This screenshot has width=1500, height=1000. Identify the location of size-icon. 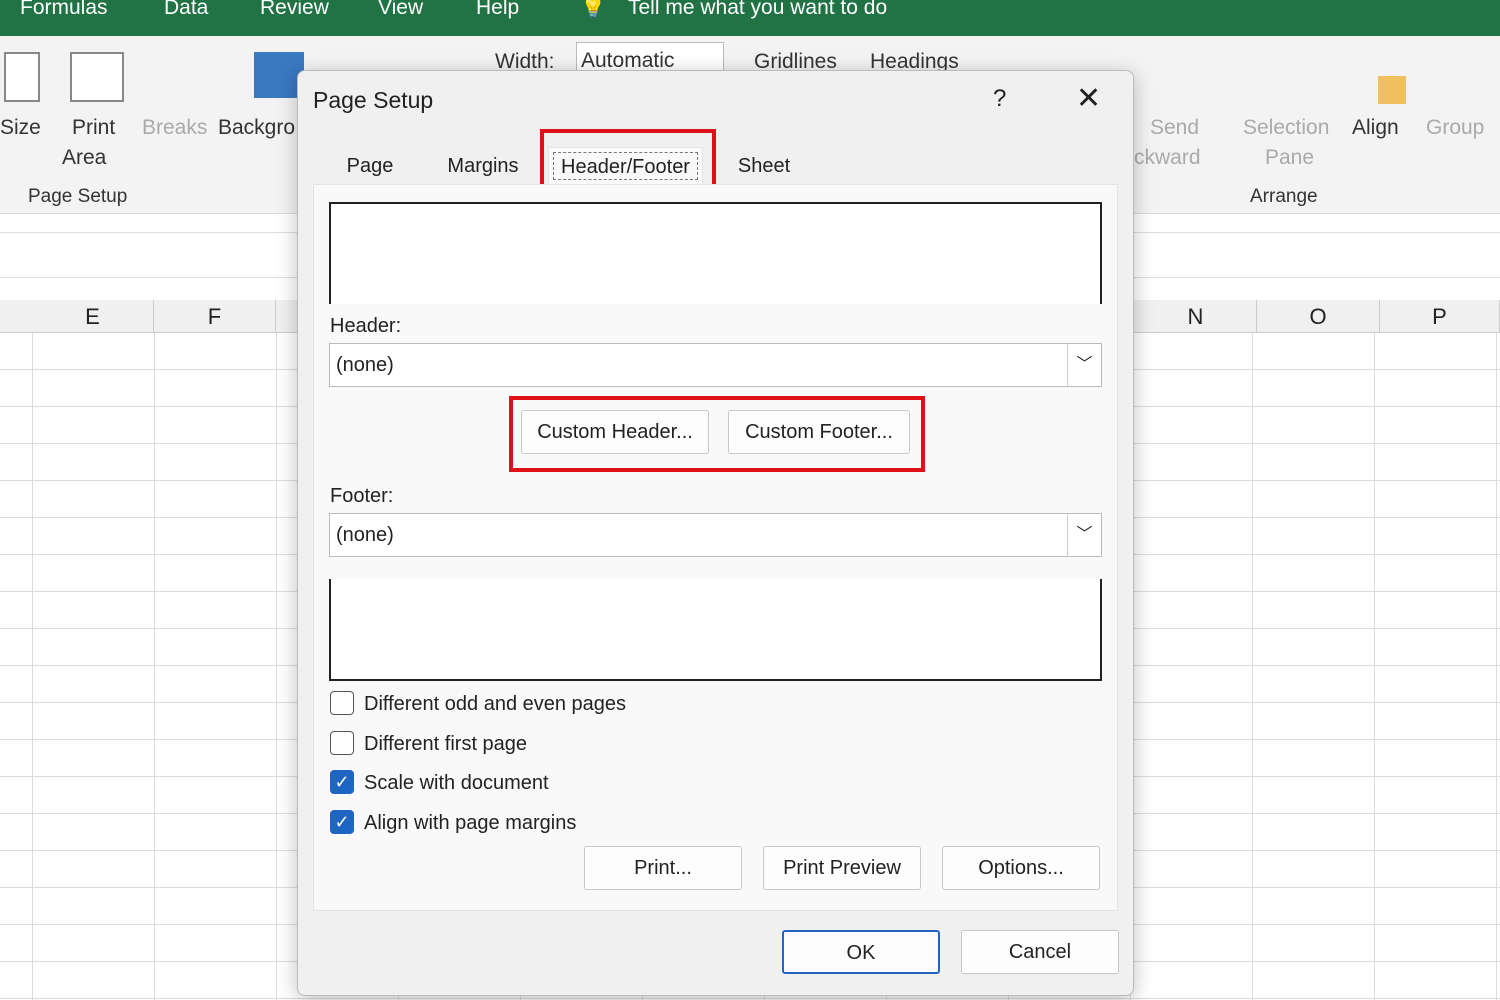
(22, 77).